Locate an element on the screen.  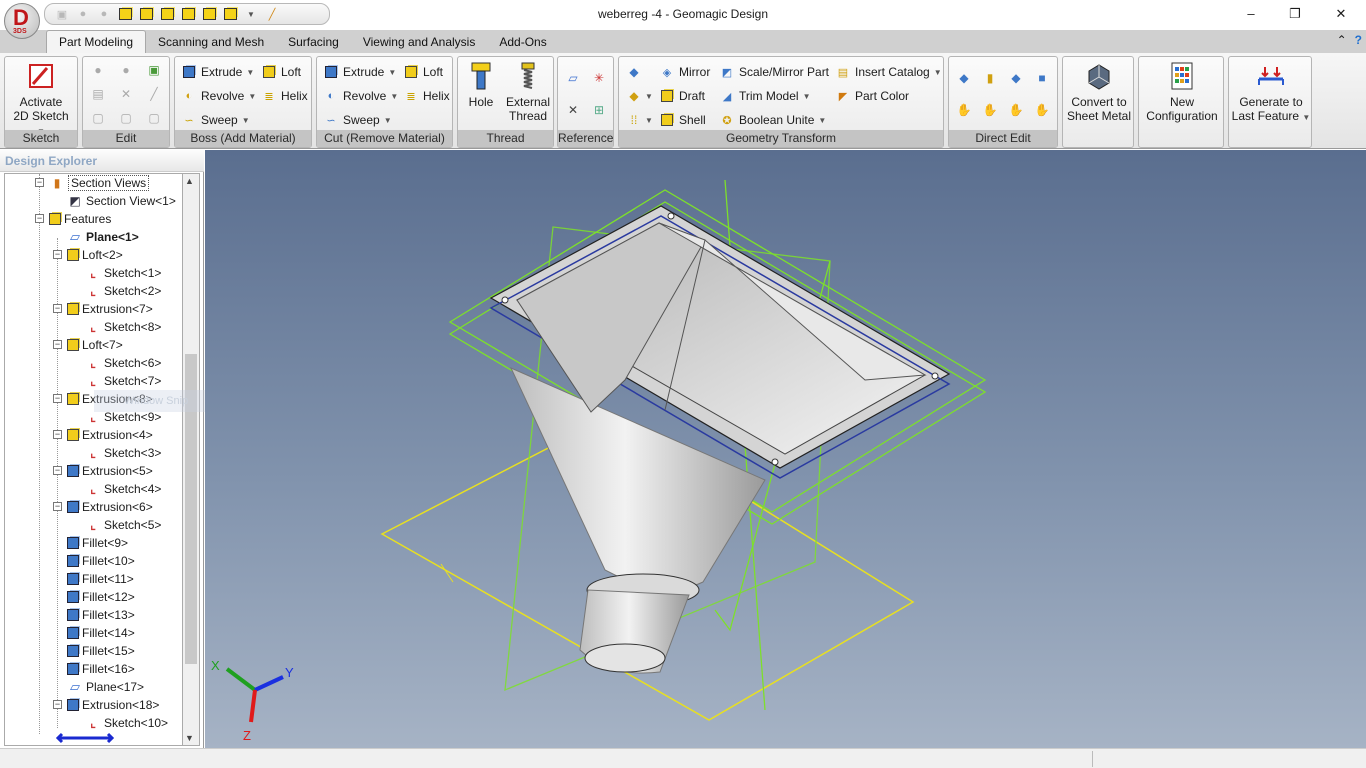
tree-item: Fillet<12> is located at coordinates (101, 597).